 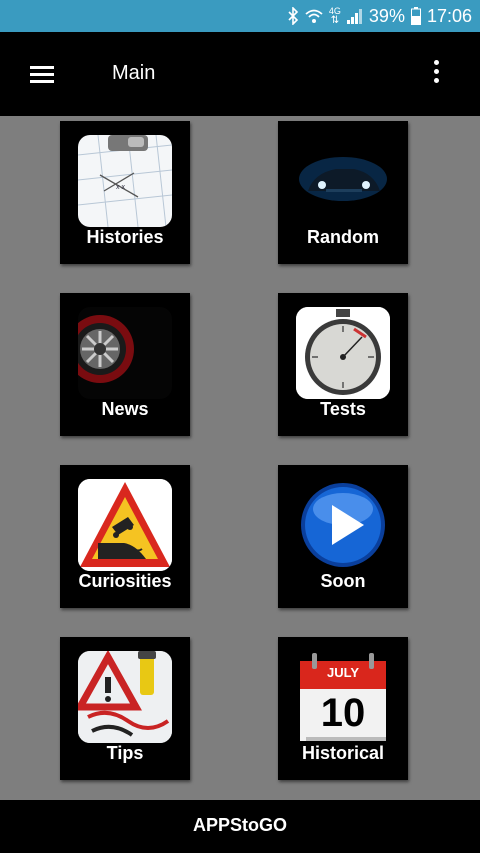 What do you see at coordinates (334, 16) in the screenshot?
I see `network-type-icon: 4G ⇅` at bounding box center [334, 16].